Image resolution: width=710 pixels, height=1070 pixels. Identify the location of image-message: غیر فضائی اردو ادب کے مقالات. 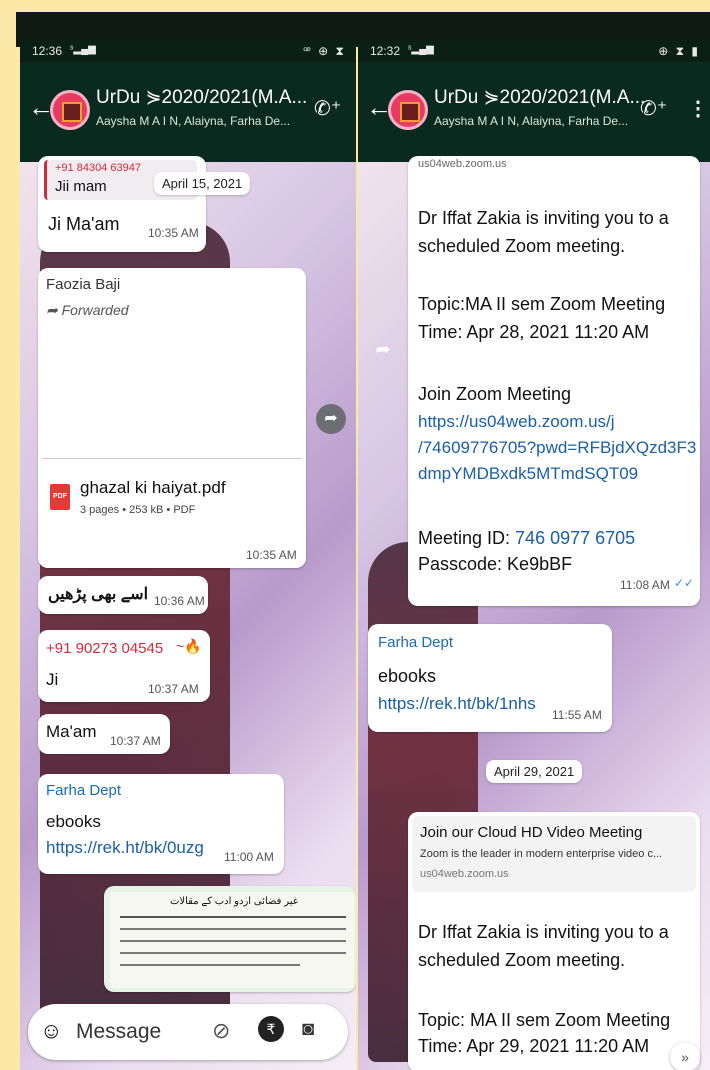
(230, 939).